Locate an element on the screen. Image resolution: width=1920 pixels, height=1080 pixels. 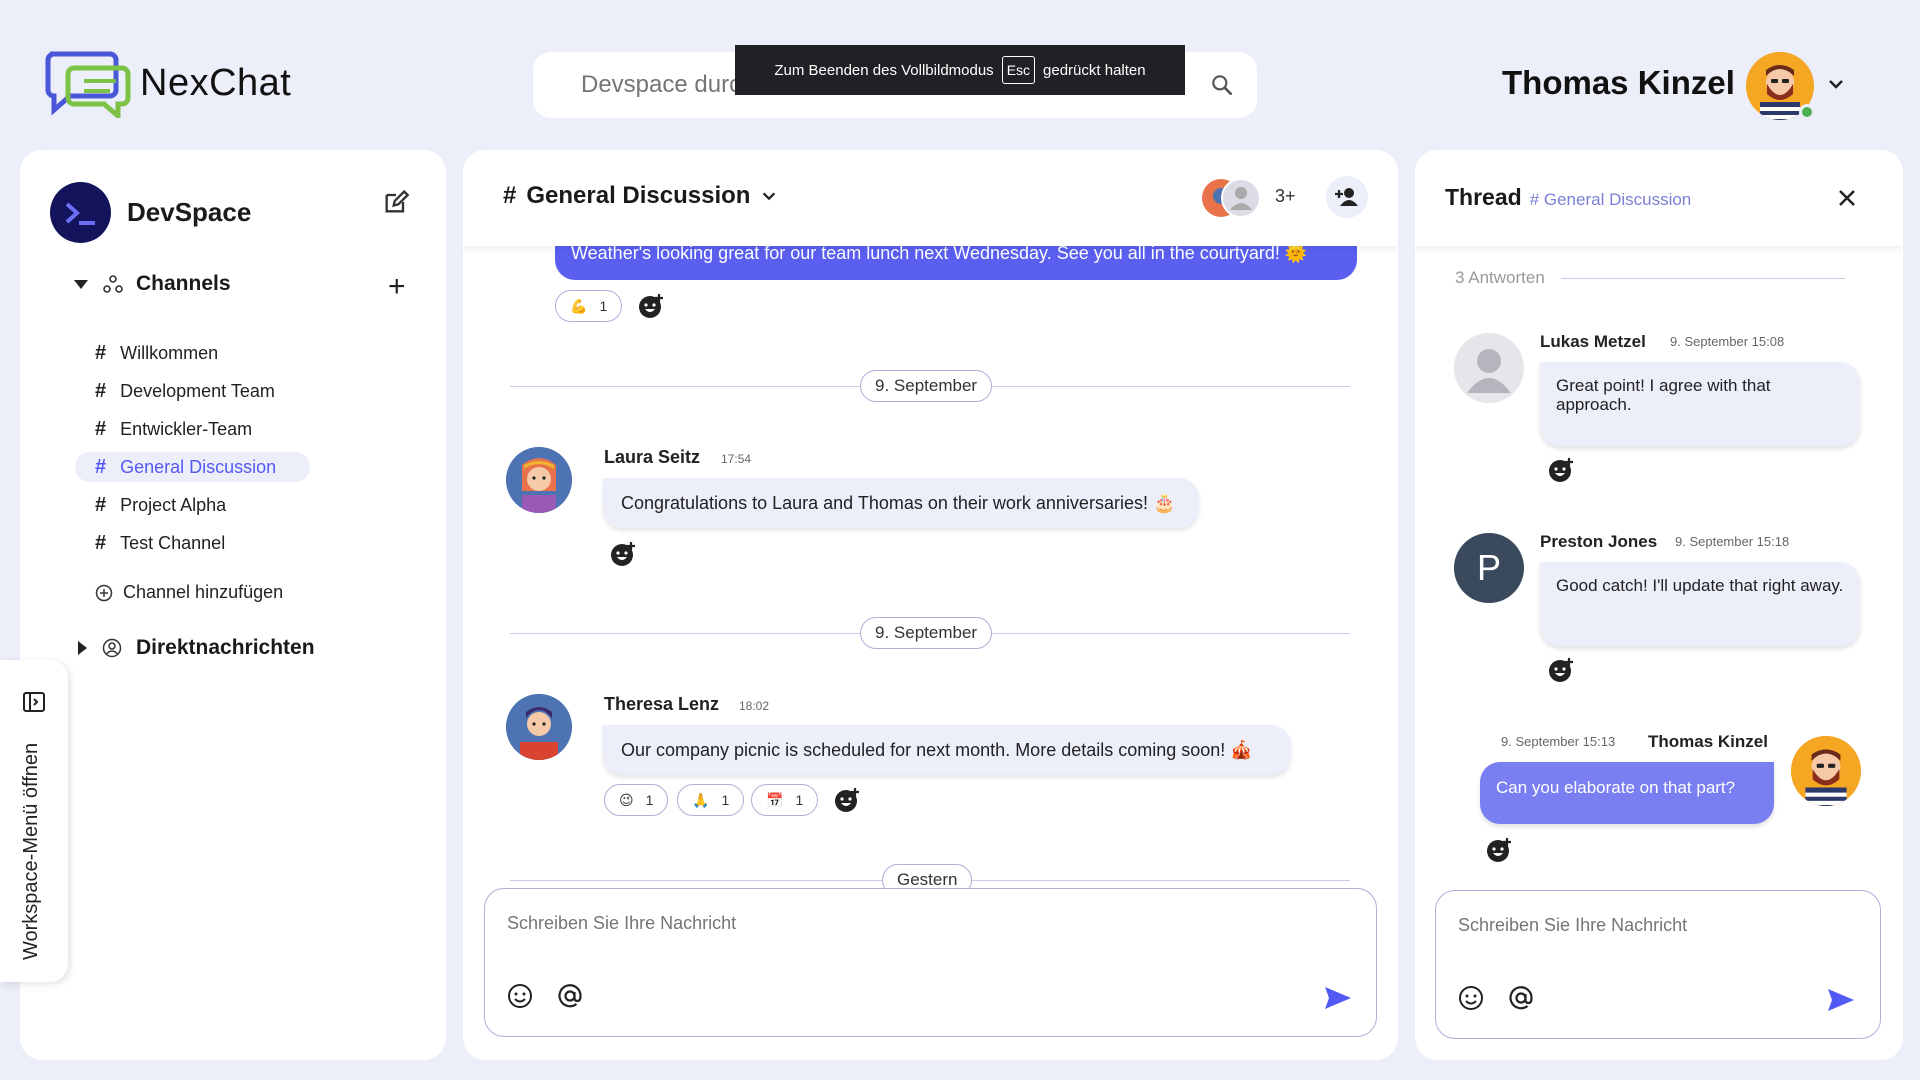
channel-label: Test Channel is located at coordinates (173, 542).